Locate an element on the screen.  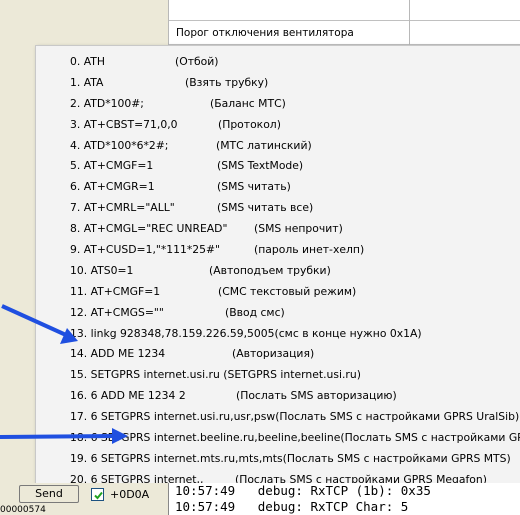
menu-item-command: 10. ATS0=1 is located at coordinates (102, 270).